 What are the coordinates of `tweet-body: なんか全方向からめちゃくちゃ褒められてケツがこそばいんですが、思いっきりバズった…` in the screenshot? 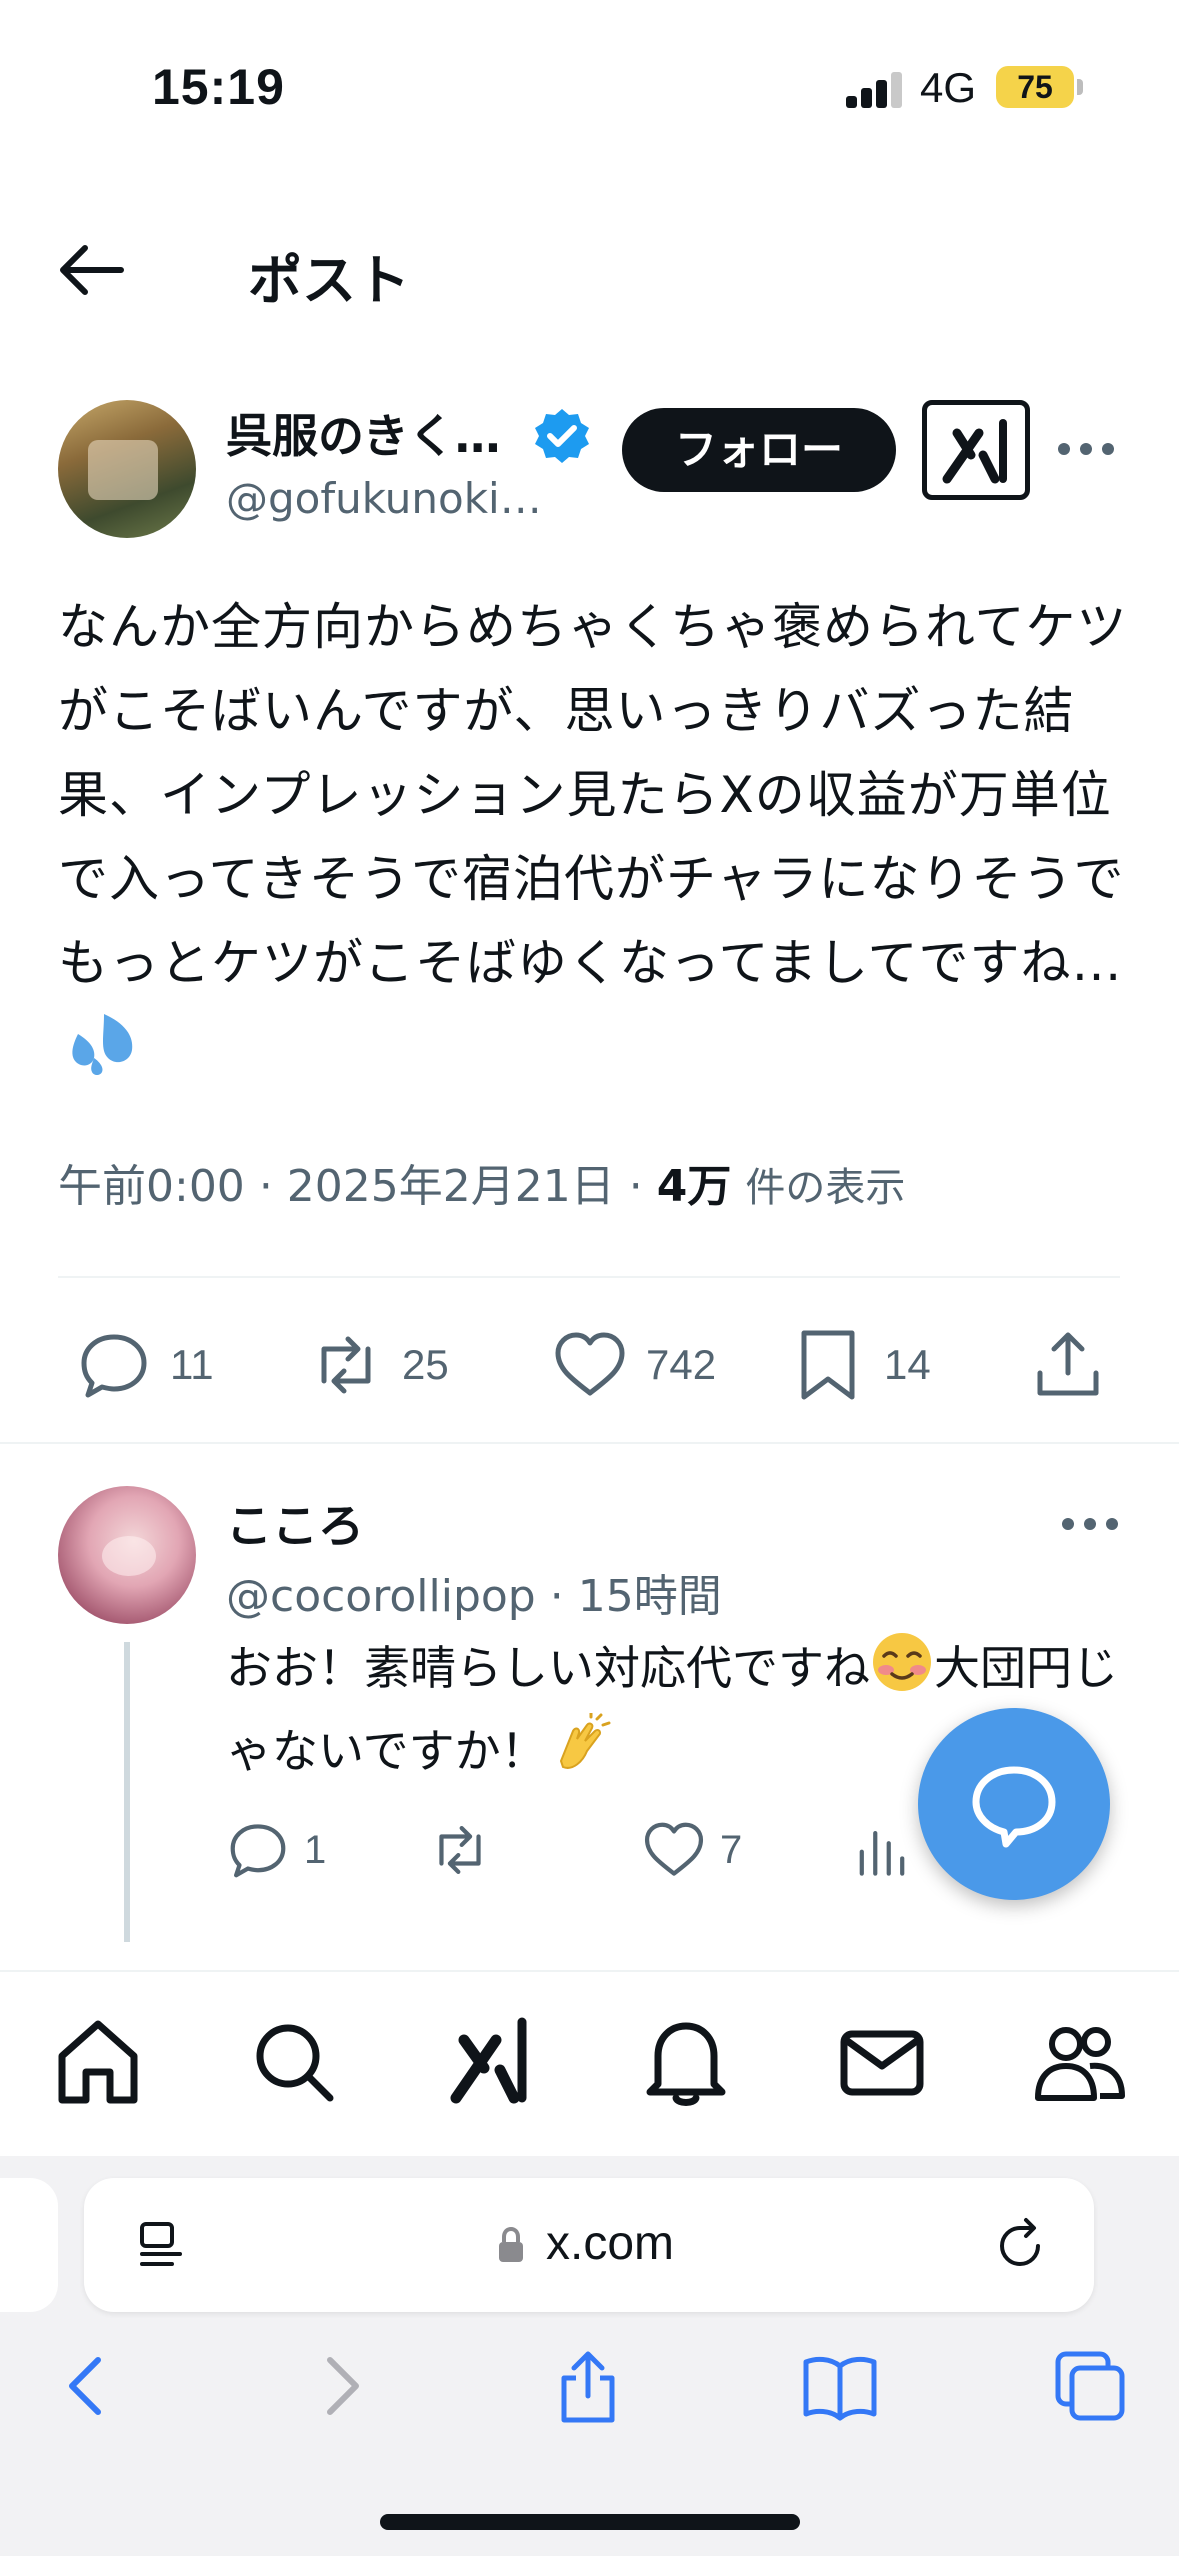 It's located at (593, 795).